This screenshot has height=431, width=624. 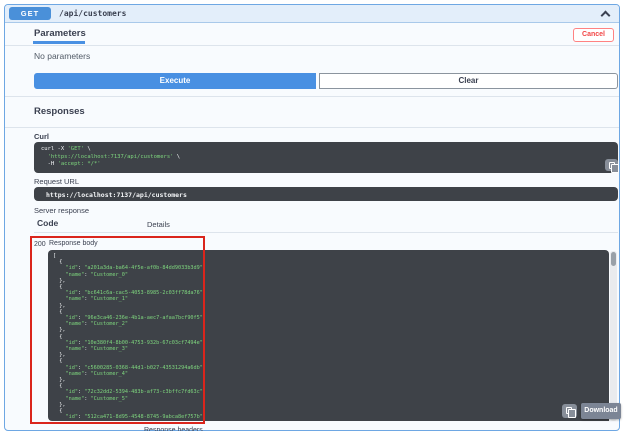 What do you see at coordinates (326, 232) in the screenshot?
I see `divider-under-table-header` at bounding box center [326, 232].